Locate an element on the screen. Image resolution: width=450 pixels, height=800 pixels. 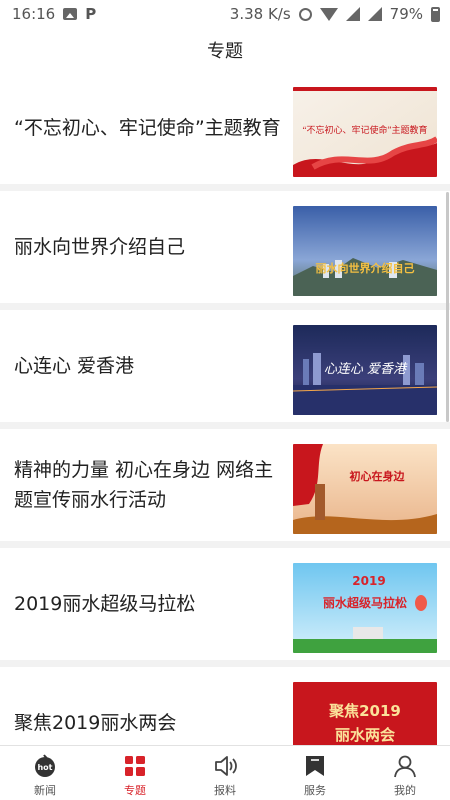
battery-icon is located at coordinates (435, 14).